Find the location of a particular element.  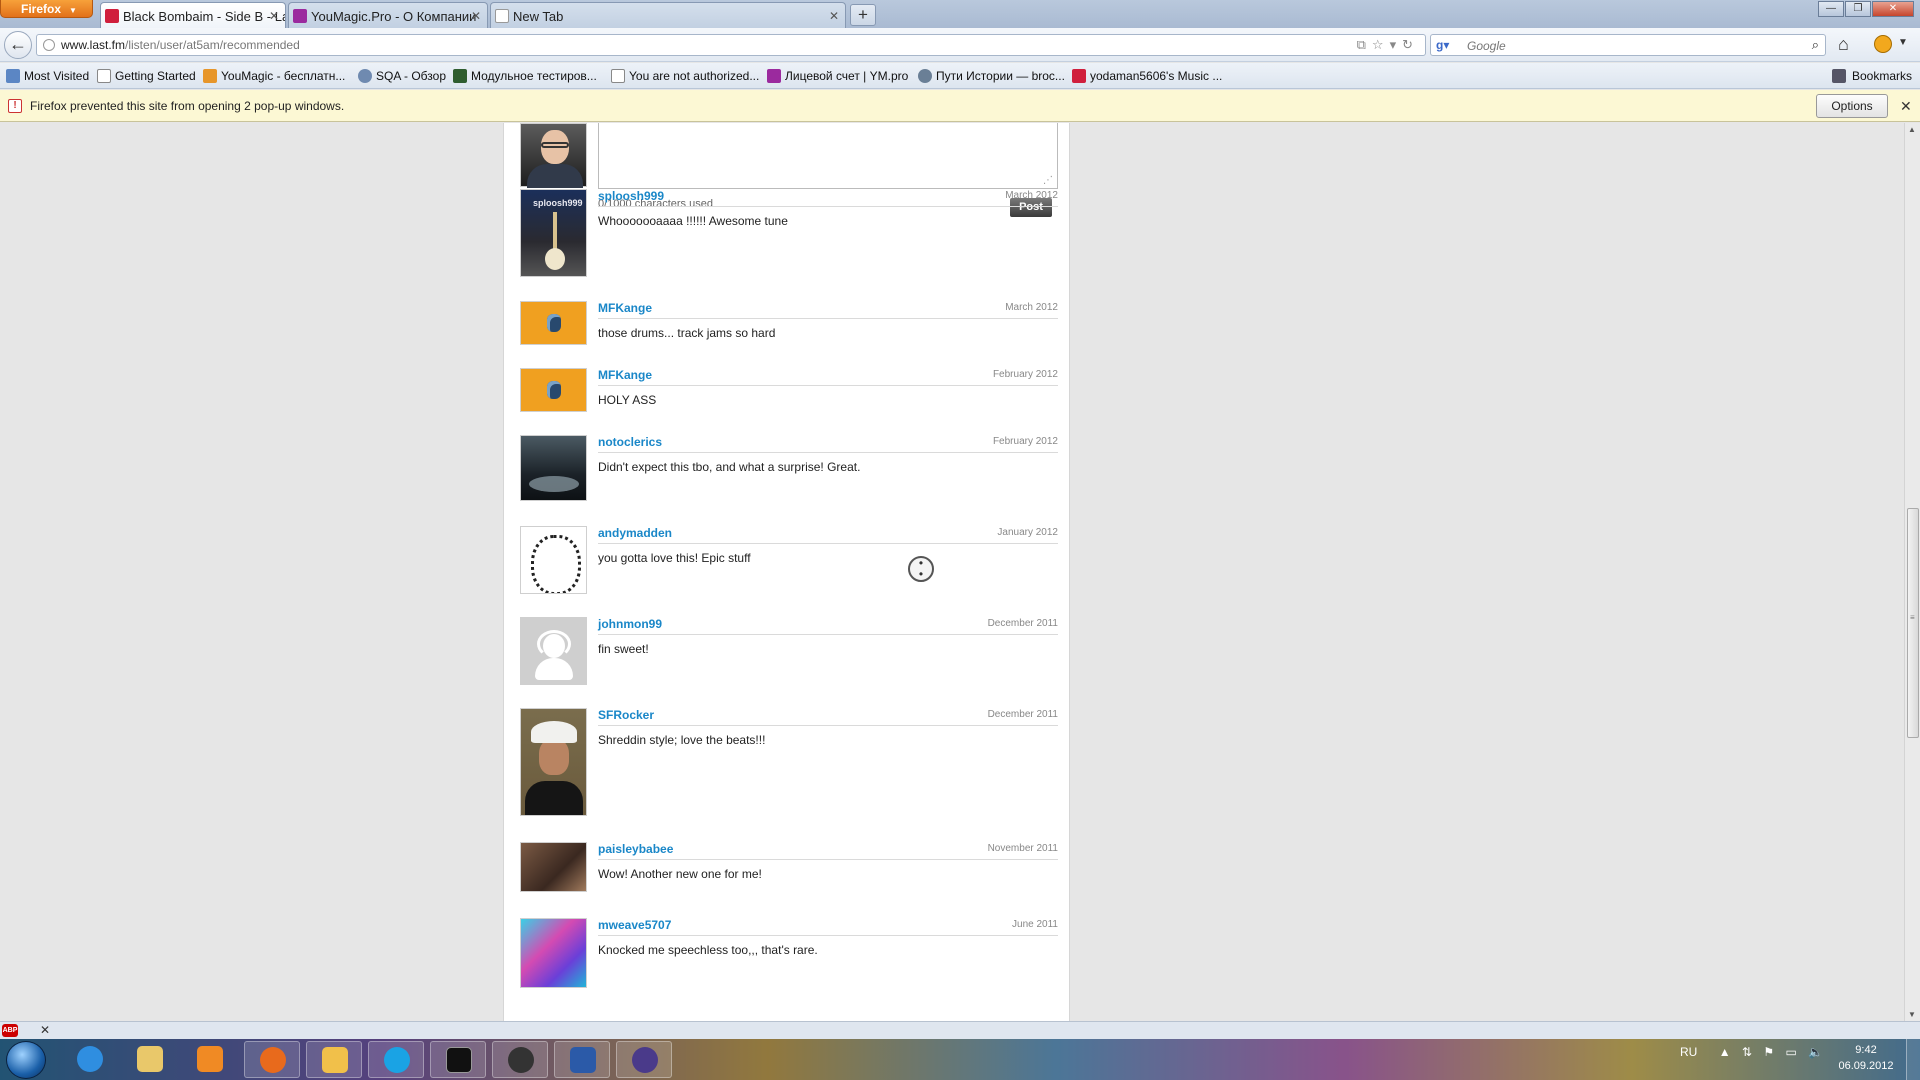

show-desktop-button is located at coordinates (1913, 1059).